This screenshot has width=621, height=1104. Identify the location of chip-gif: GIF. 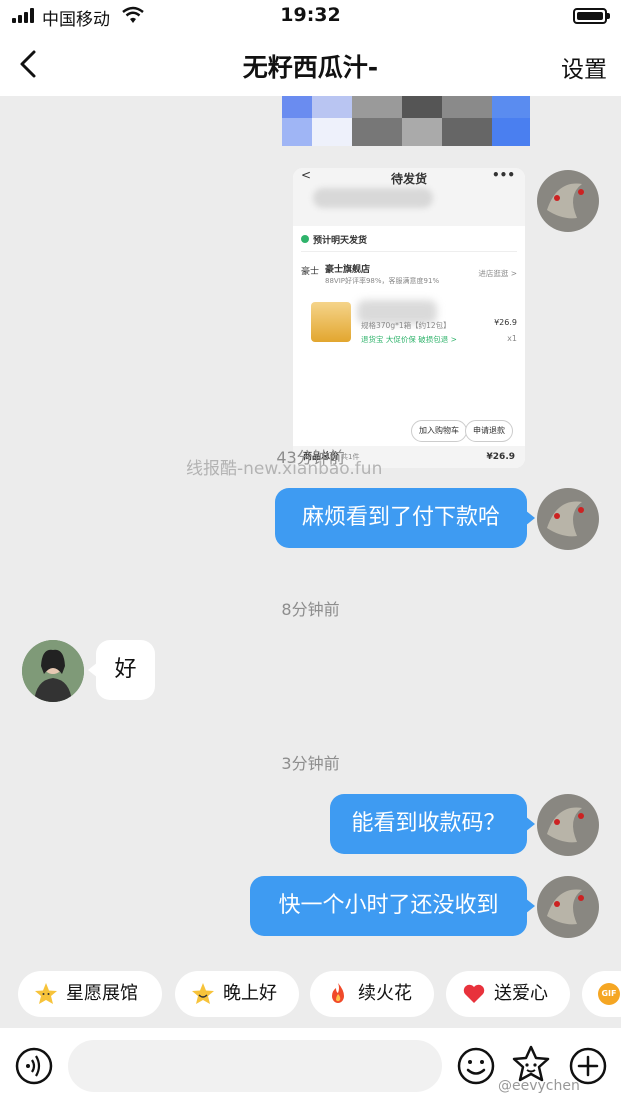
(601, 994).